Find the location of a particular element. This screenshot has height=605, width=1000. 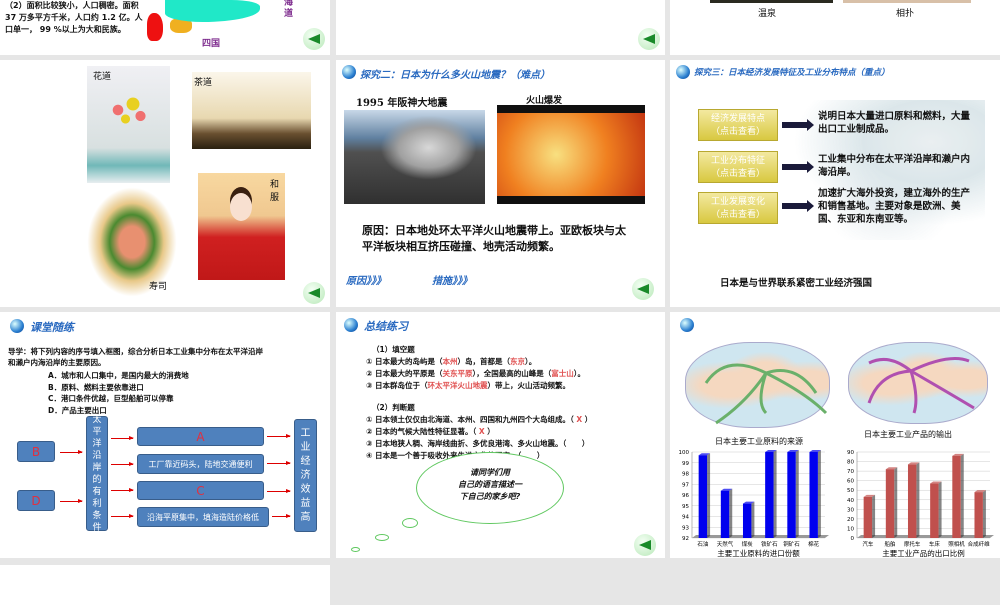

slide-thumbnail-3: 温泉 相扑 is located at coordinates (835, 27).